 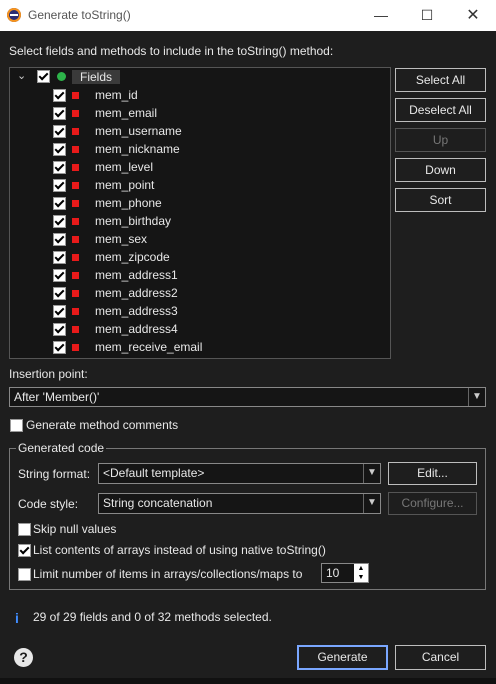 I want to click on field-row: mem_receive_email, so click(x=199, y=347).